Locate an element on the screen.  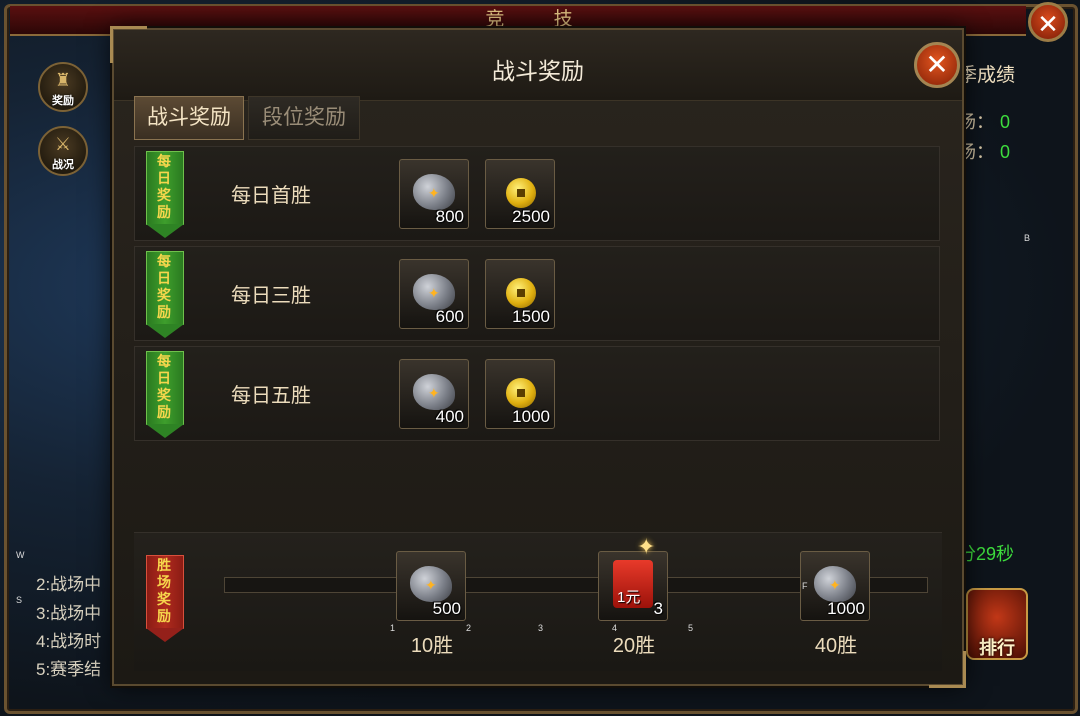
reward-row: 每日奖励 每日三胜 ✦ 600 1500 is located at coordinates (537, 293).